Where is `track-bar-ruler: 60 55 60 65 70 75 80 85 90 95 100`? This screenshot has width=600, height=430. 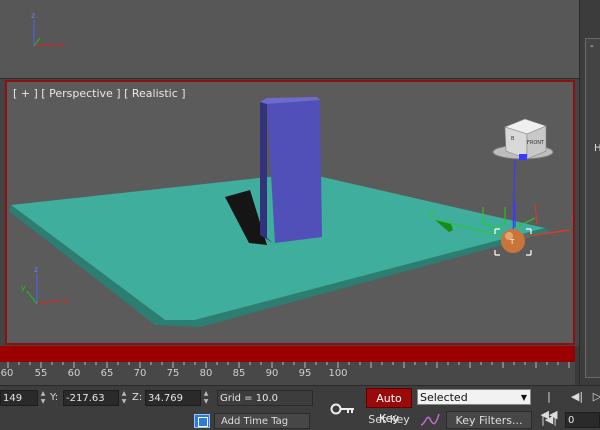 track-bar-ruler: 60 55 60 65 70 75 80 85 90 95 100 is located at coordinates (287, 373).